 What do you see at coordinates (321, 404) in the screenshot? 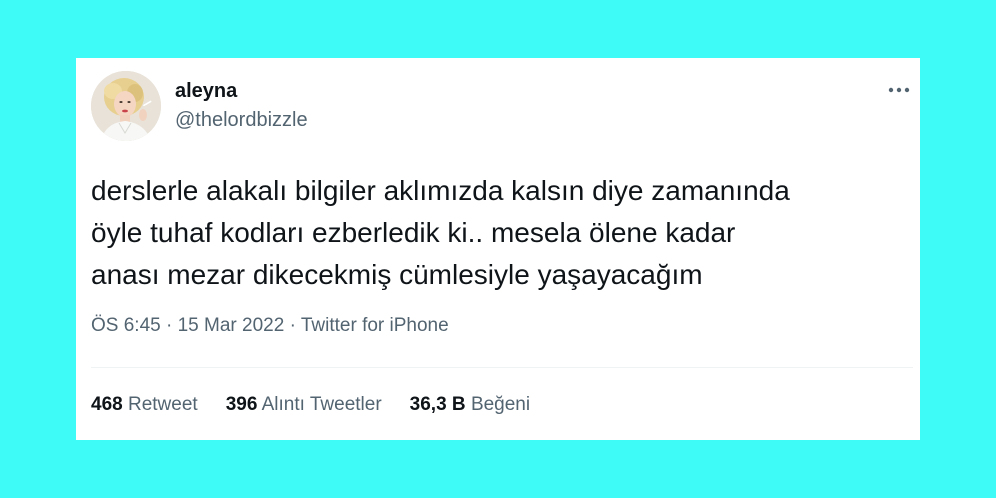
I see `quotes-label: Alıntı Tweetler` at bounding box center [321, 404].